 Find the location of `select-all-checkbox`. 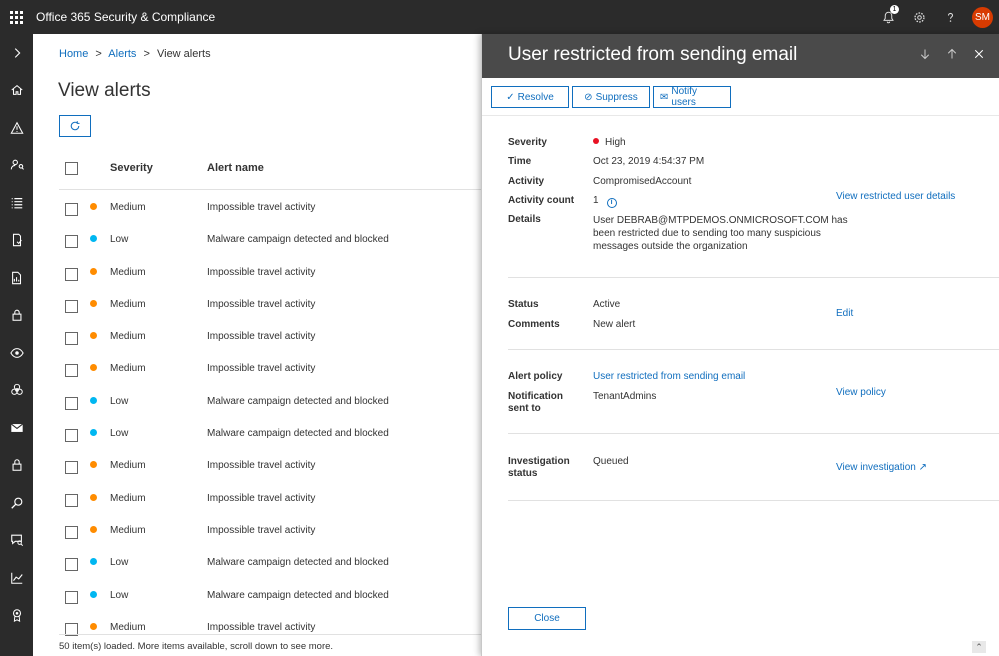

select-all-checkbox is located at coordinates (71, 168).